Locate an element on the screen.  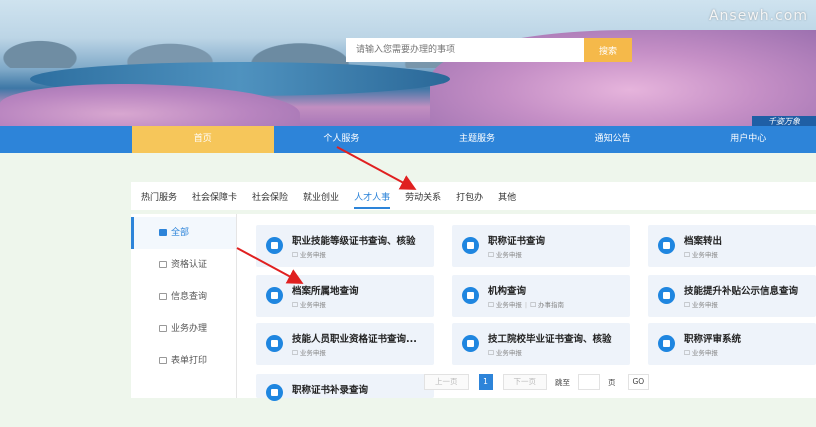
sidebar-item-label: 资格认证 is located at coordinates (189, 265).